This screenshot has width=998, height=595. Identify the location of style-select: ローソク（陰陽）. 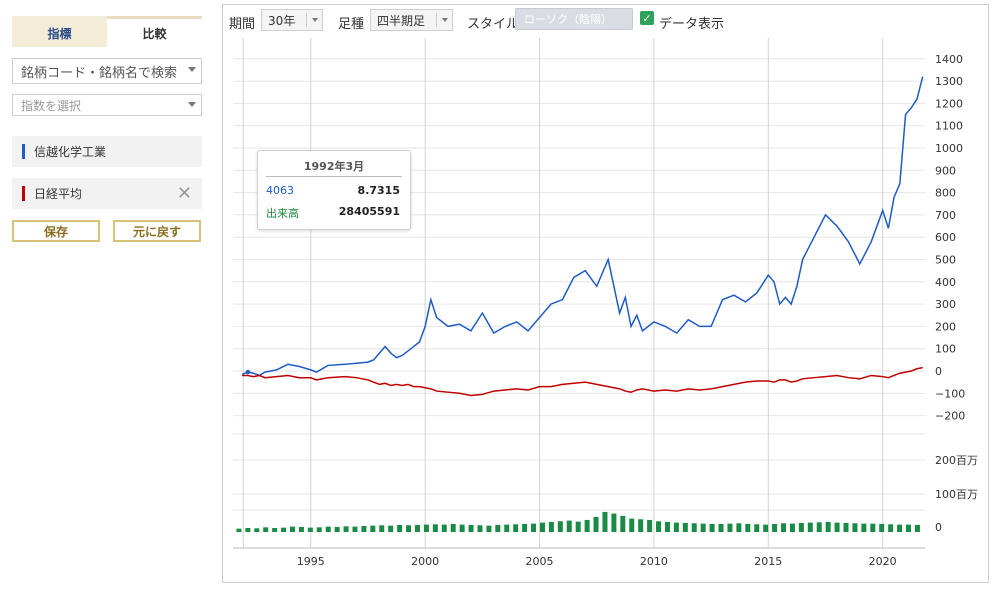
(574, 19).